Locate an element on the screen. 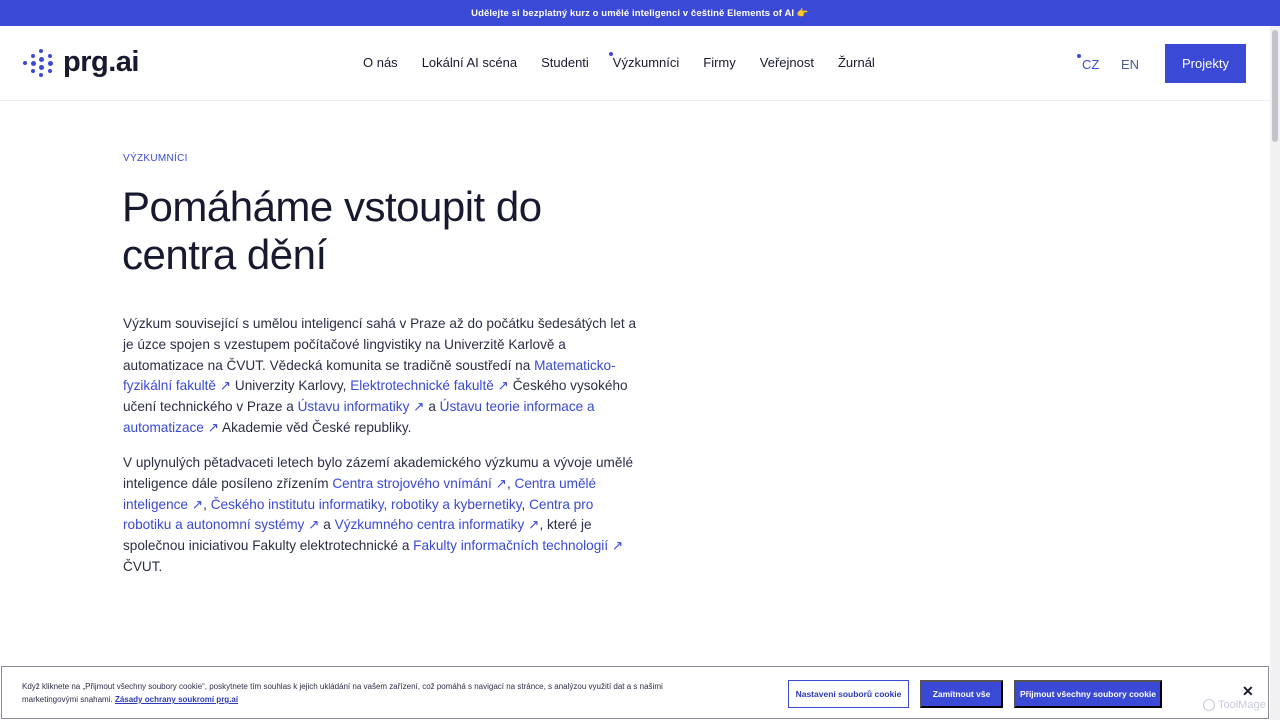 The width and height of the screenshot is (1280, 720). nav-item-vyzkumnici: Výzkumníci is located at coordinates (643, 61).